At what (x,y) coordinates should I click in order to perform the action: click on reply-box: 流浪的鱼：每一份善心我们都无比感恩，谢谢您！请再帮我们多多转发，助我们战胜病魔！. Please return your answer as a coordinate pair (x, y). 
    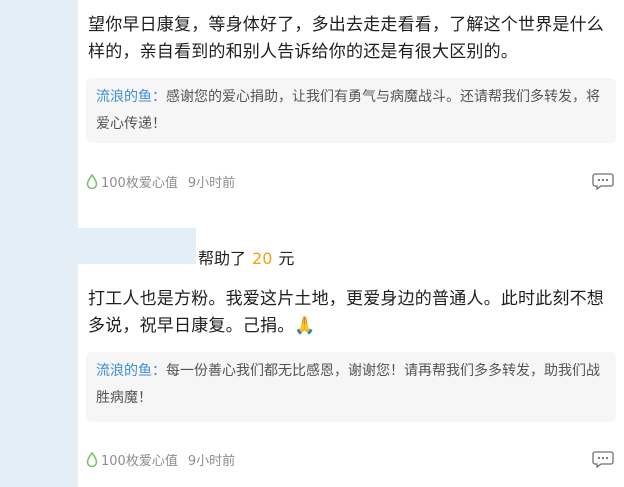
    Looking at the image, I should click on (351, 387).